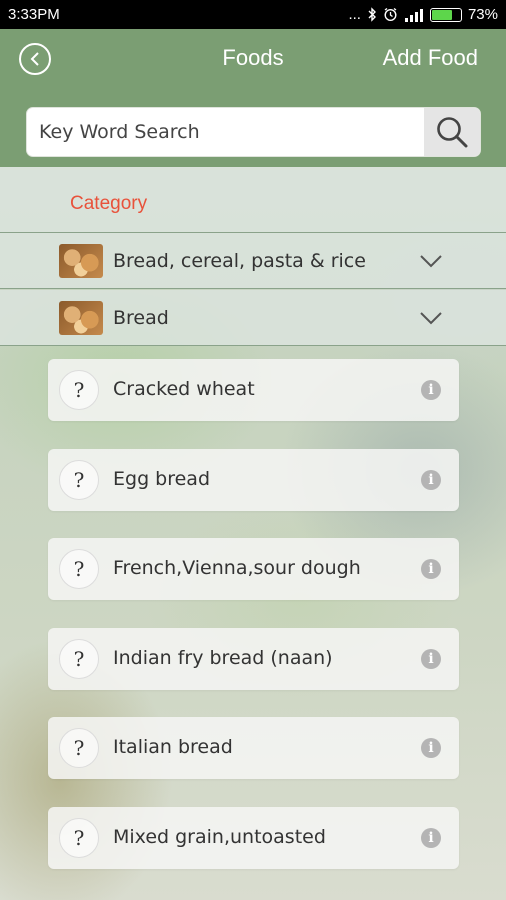 The height and width of the screenshot is (900, 506). Describe the element at coordinates (141, 317) in the screenshot. I see `group-label: Bread` at that location.